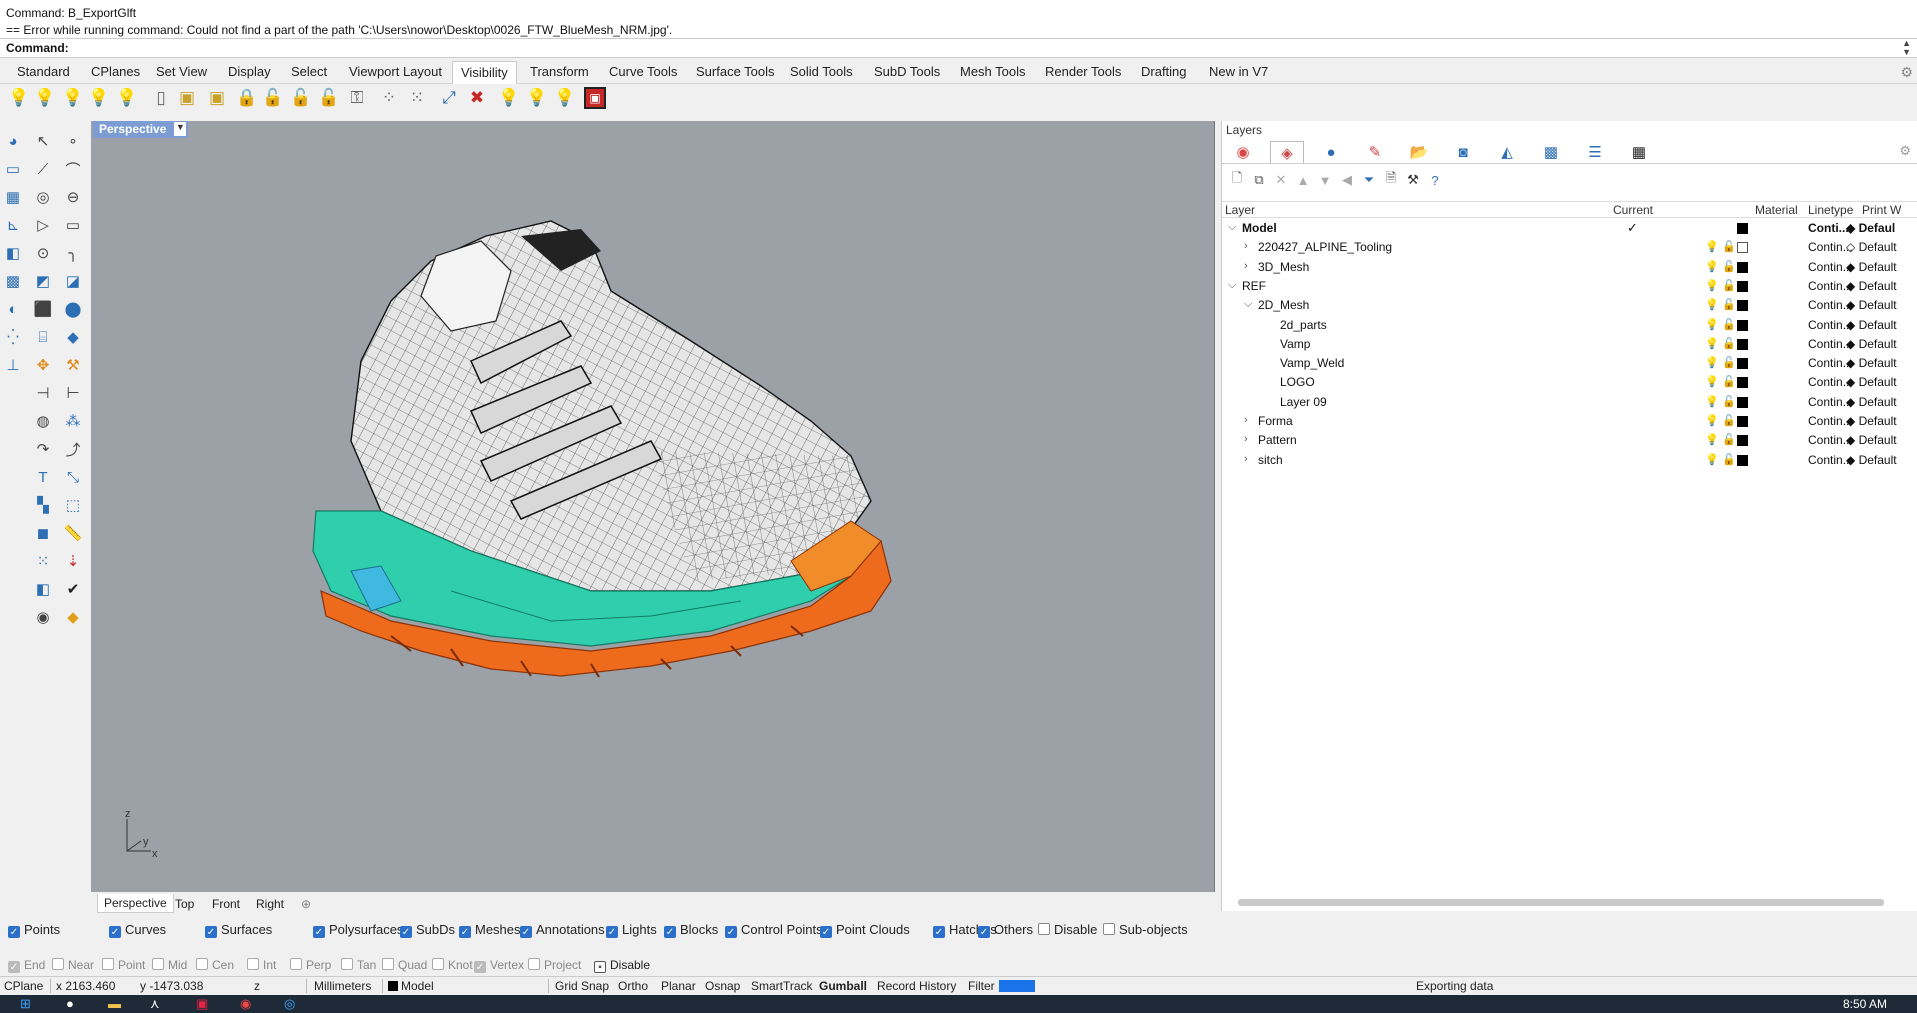 This screenshot has width=1917, height=1013. Describe the element at coordinates (1595, 152) in the screenshot. I see `tree-tab-icon: ☰` at that location.